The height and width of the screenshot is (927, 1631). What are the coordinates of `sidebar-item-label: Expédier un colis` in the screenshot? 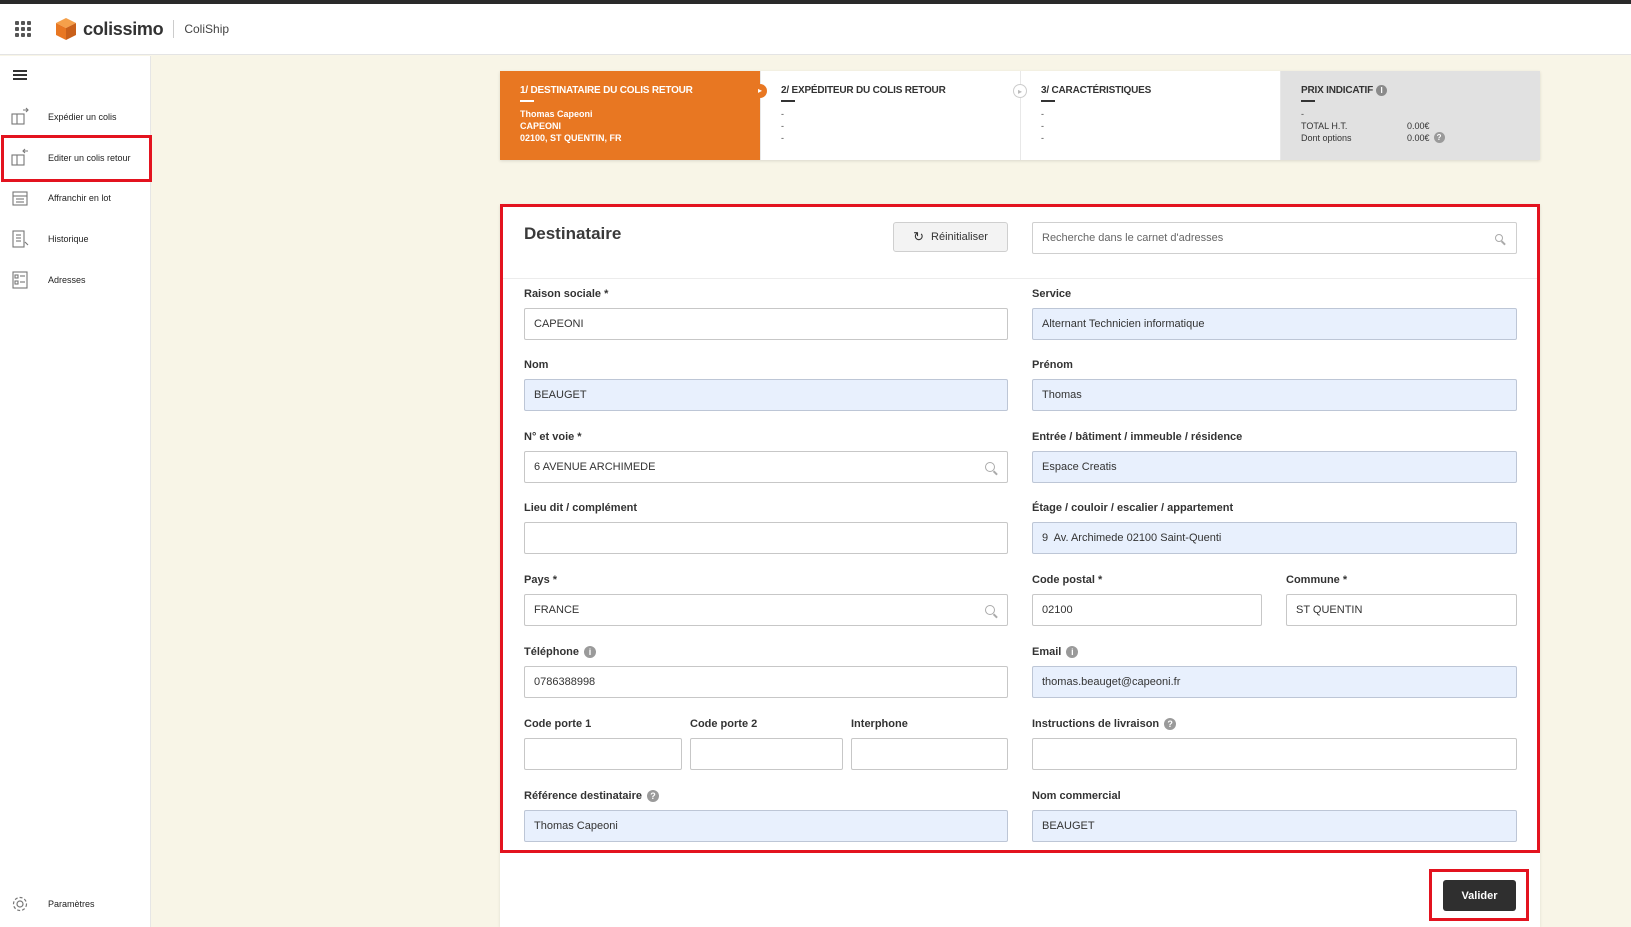 It's located at (82, 117).